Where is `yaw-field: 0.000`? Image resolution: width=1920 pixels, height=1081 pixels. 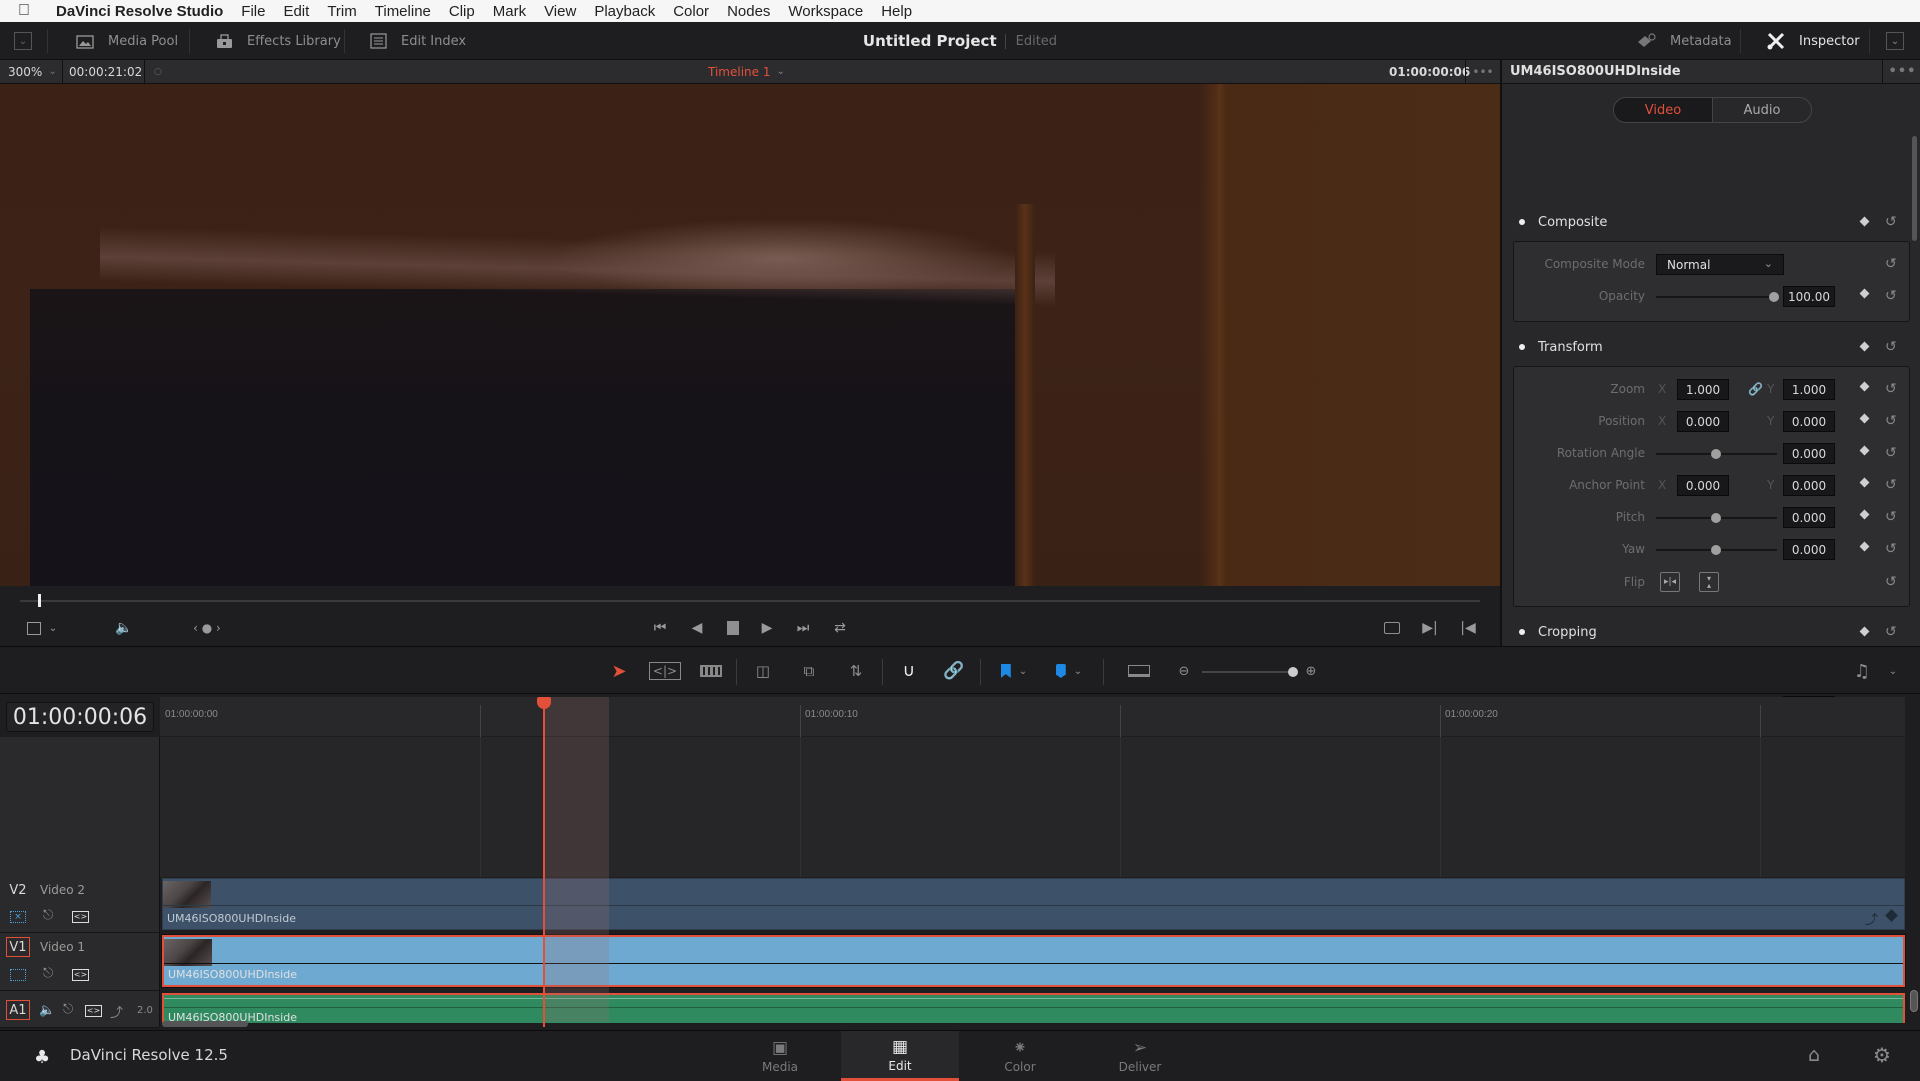 yaw-field: 0.000 is located at coordinates (1809, 549).